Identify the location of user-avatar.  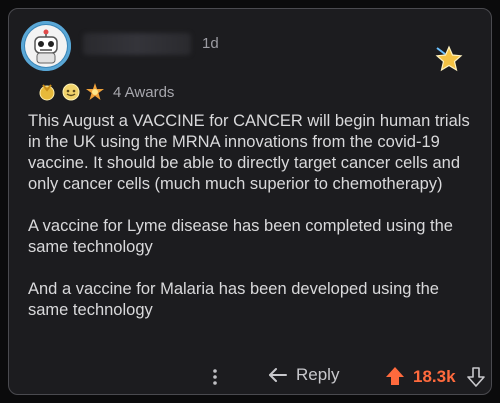
(46, 46).